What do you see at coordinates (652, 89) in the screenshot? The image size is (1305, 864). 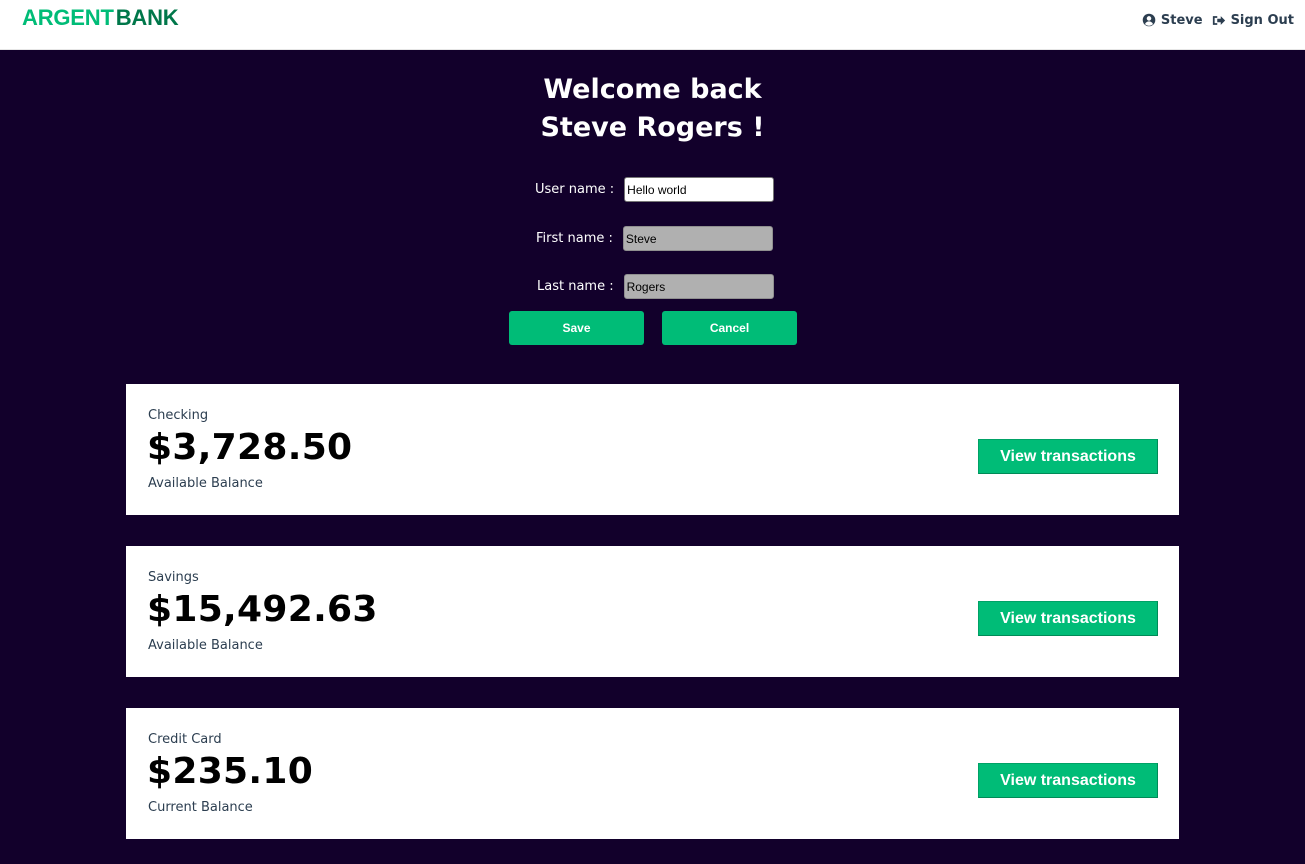 I see `welcome-line-1: Welcome back` at bounding box center [652, 89].